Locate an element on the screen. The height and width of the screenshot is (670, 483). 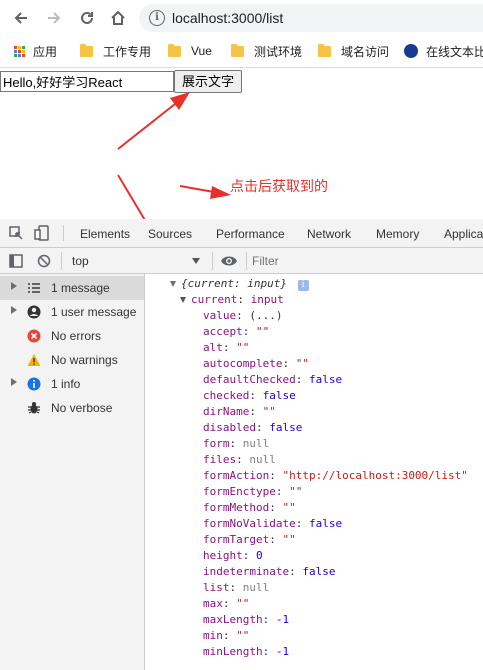
back-arrow-icon is located at coordinates (21, 18).